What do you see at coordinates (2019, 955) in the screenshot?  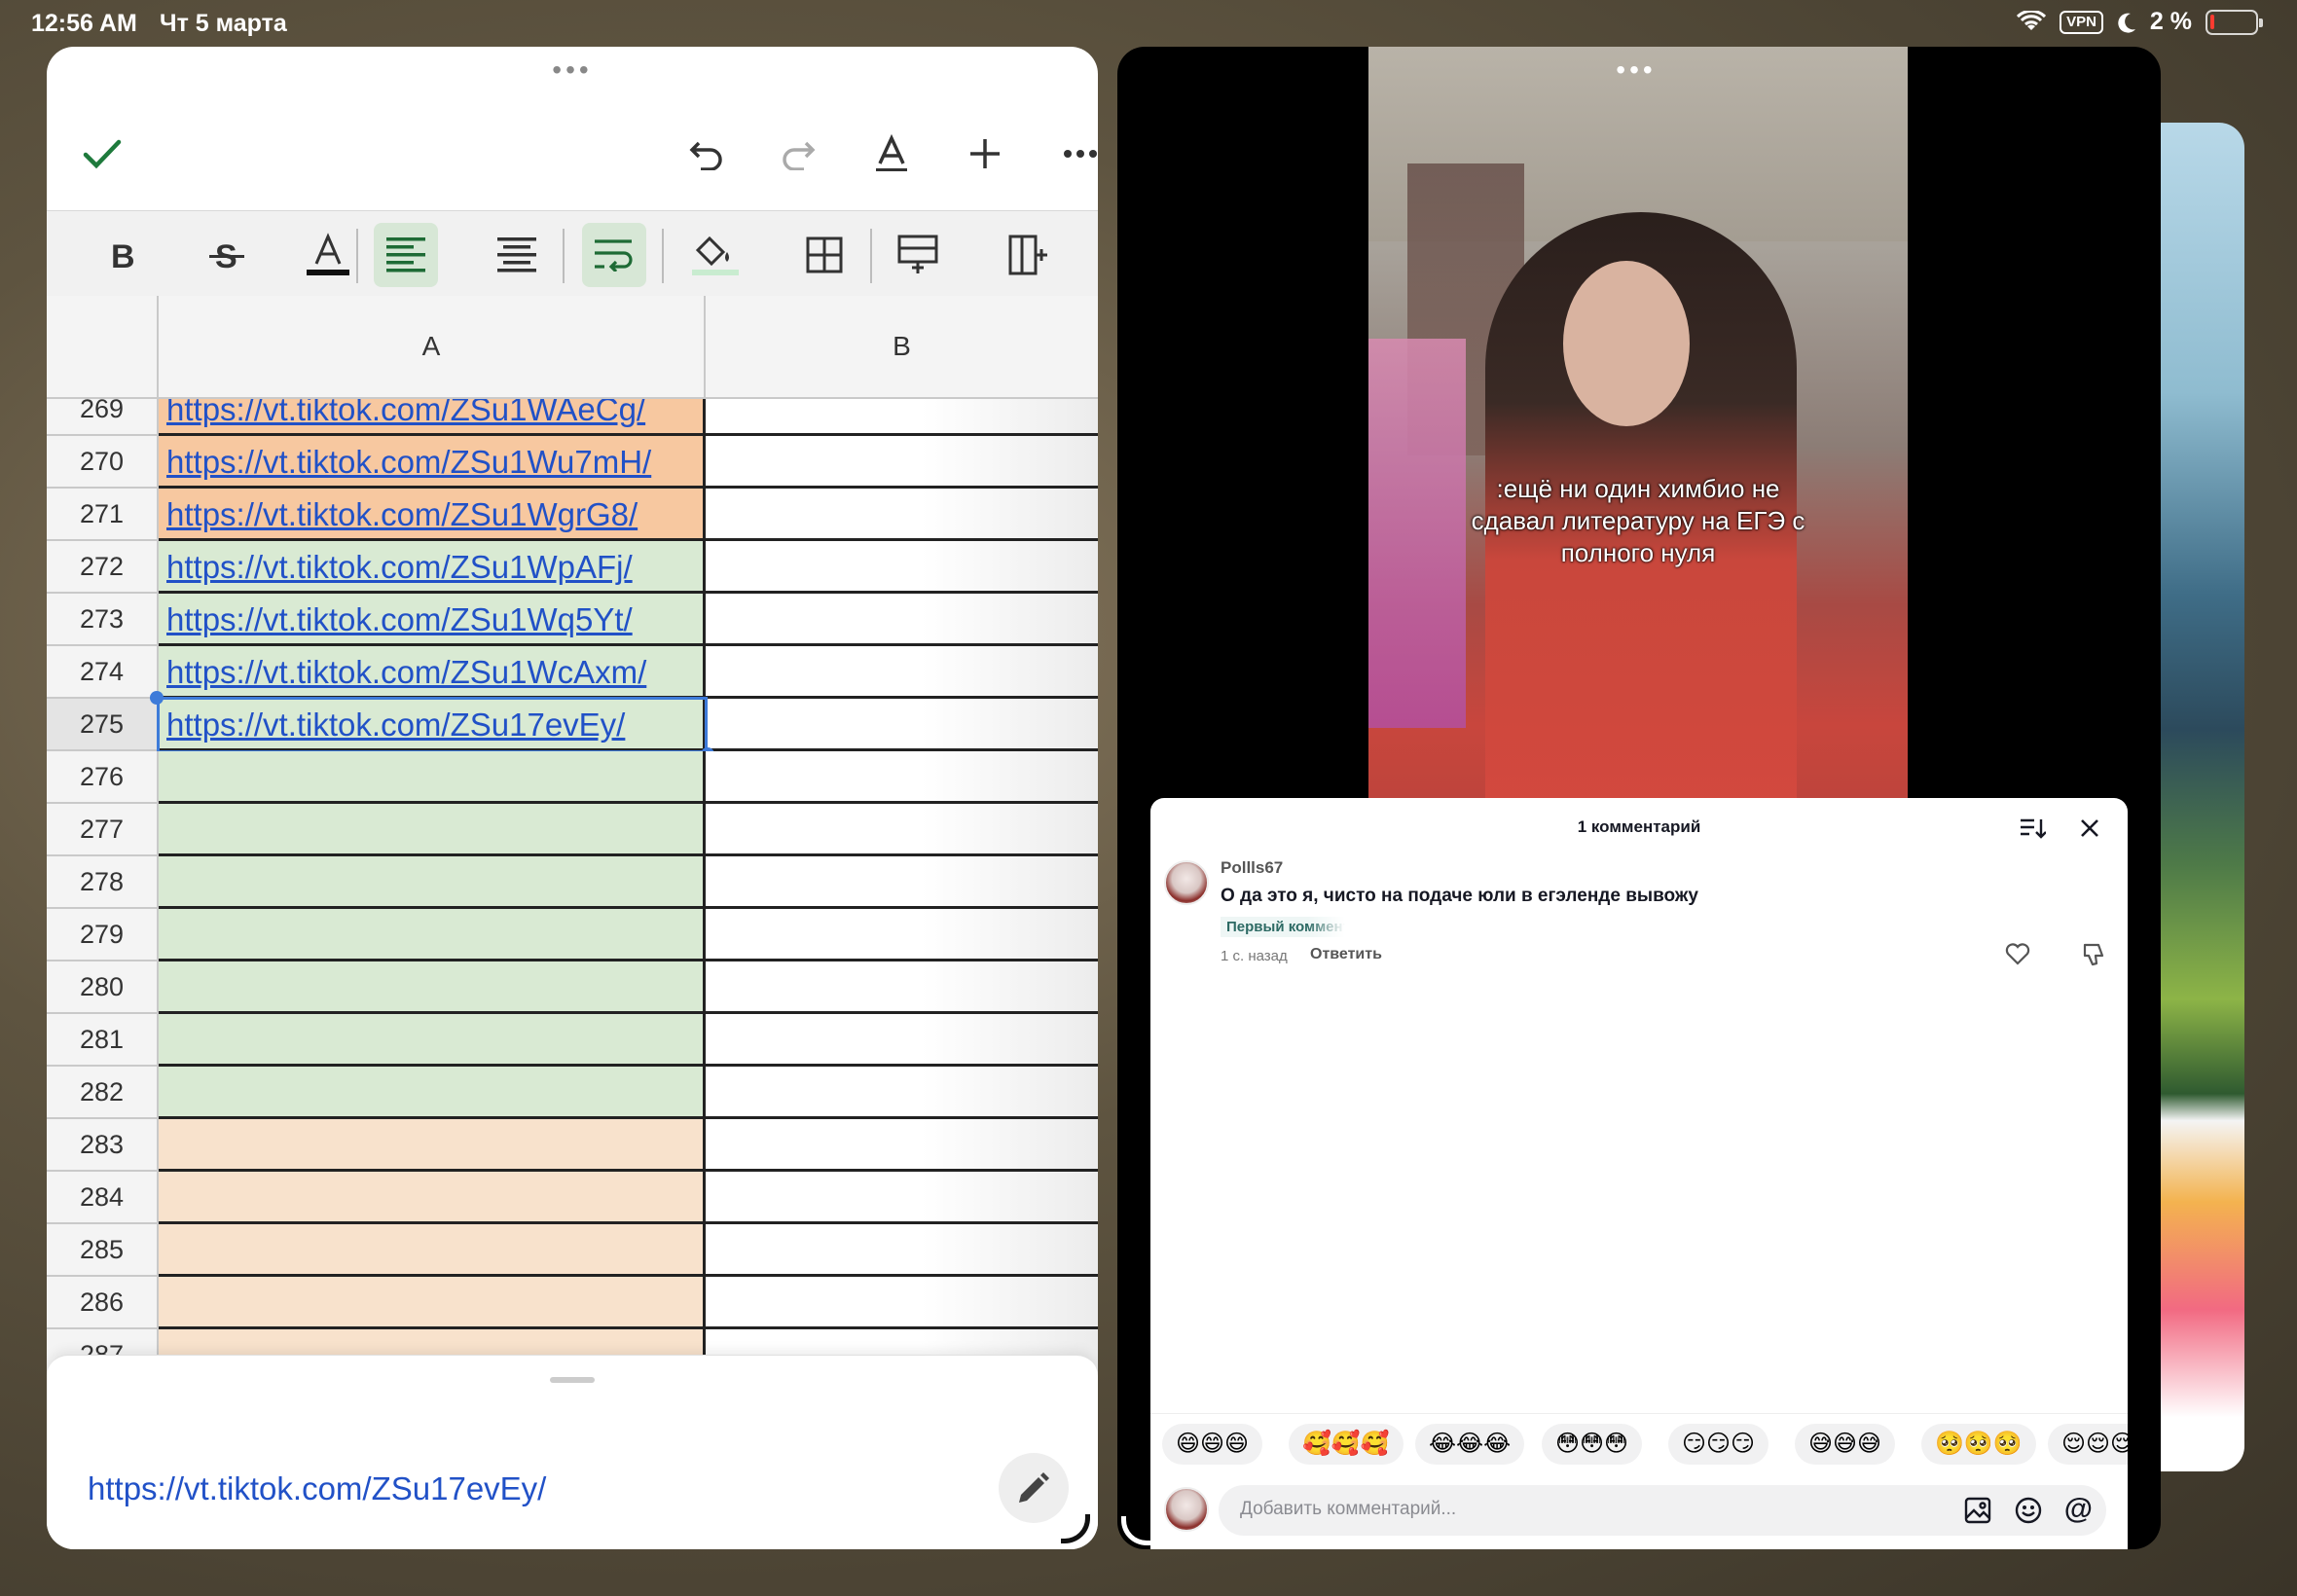 I see `like-heart-icon` at bounding box center [2019, 955].